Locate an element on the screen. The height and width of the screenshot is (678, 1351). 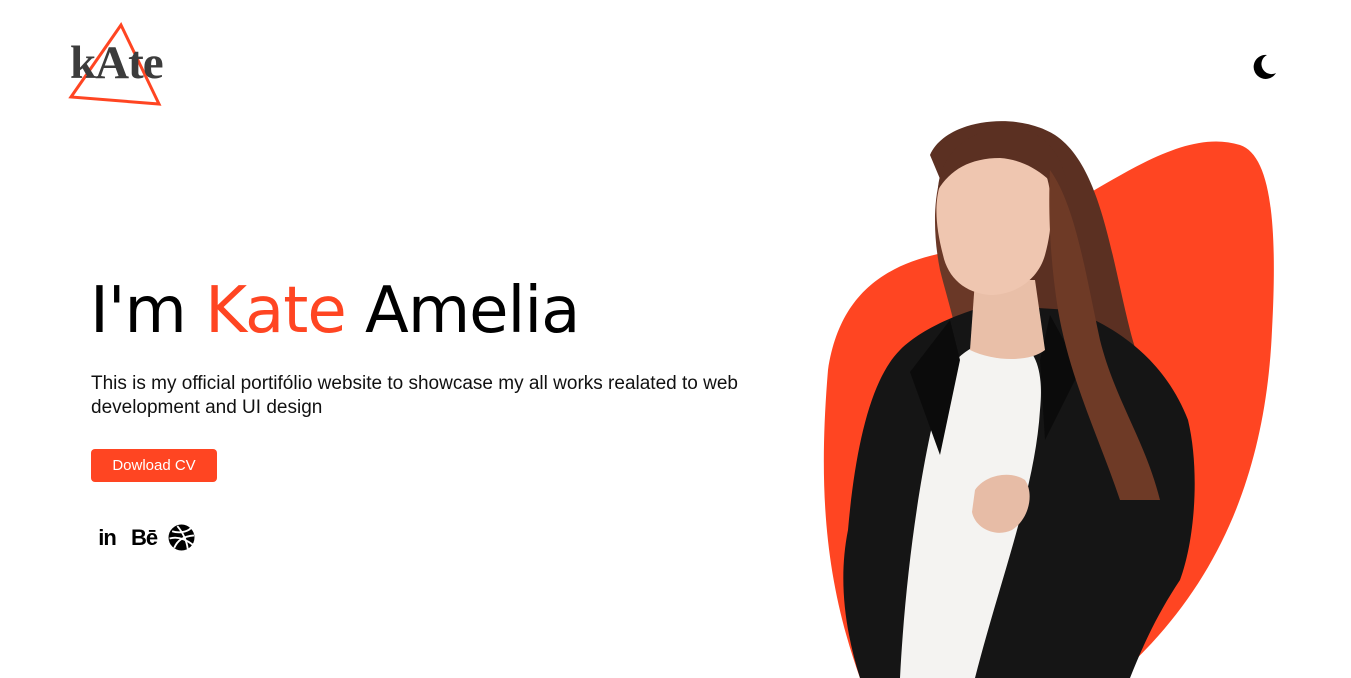
social-links: in Bē is located at coordinates (144, 537).